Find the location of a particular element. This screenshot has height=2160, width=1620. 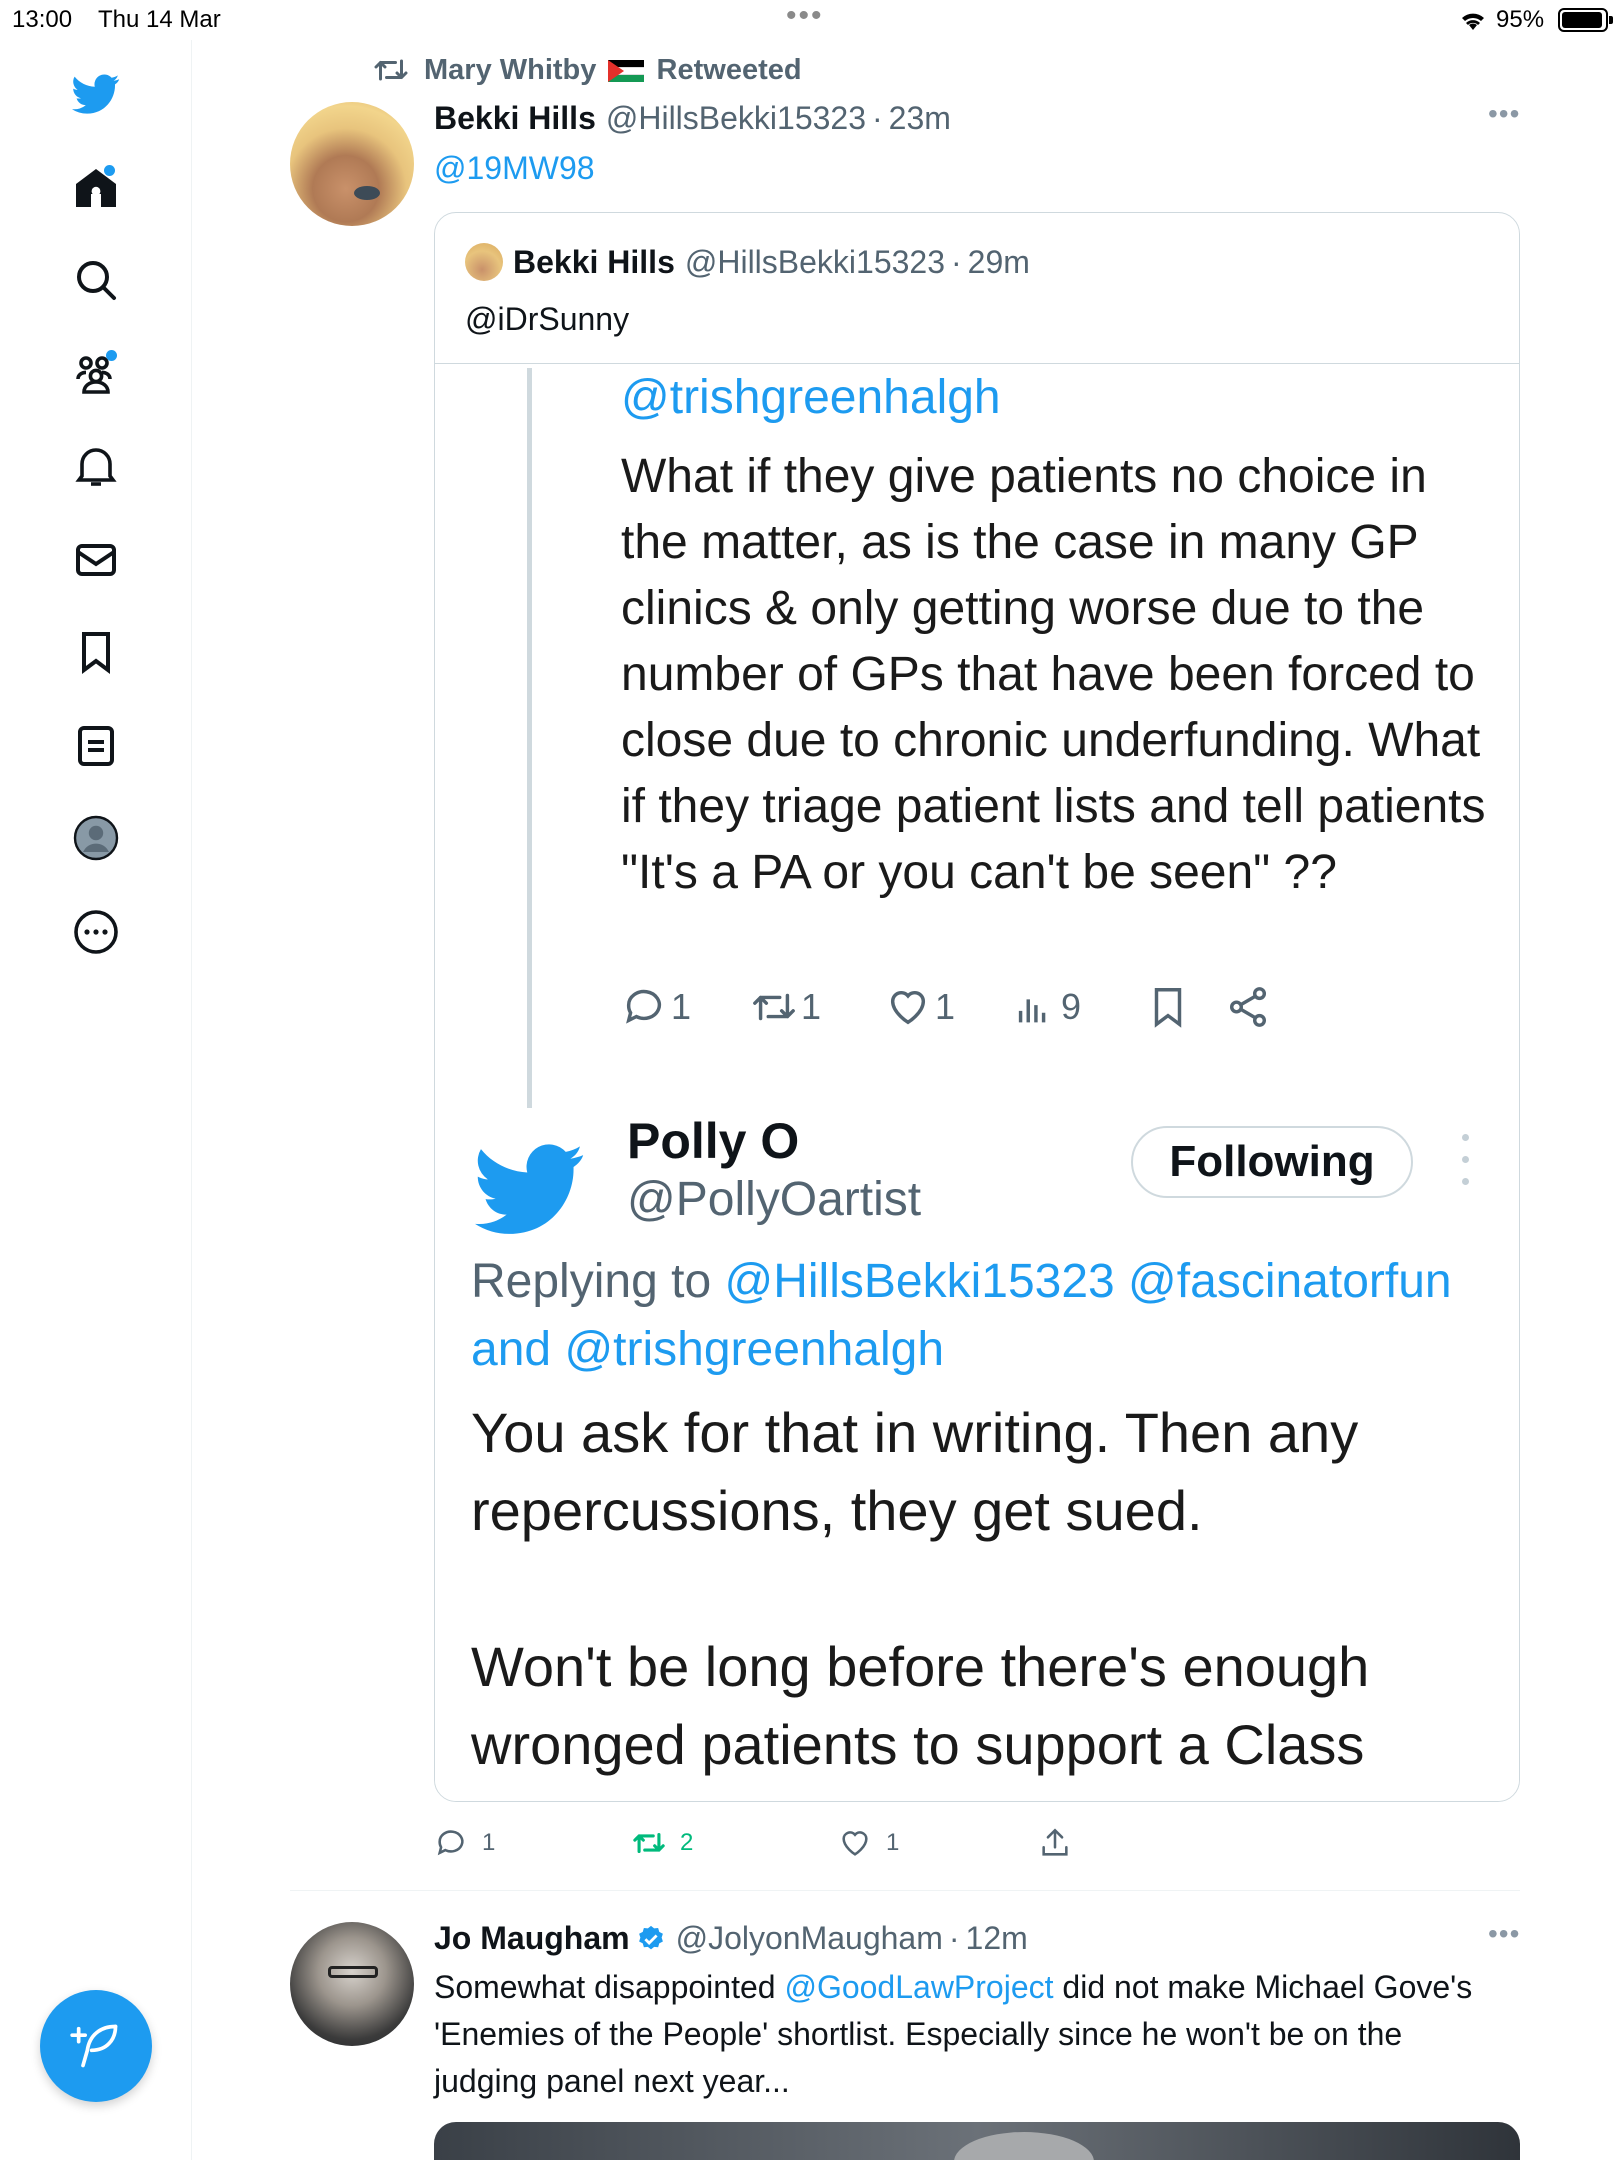

home-icon is located at coordinates (96, 188).